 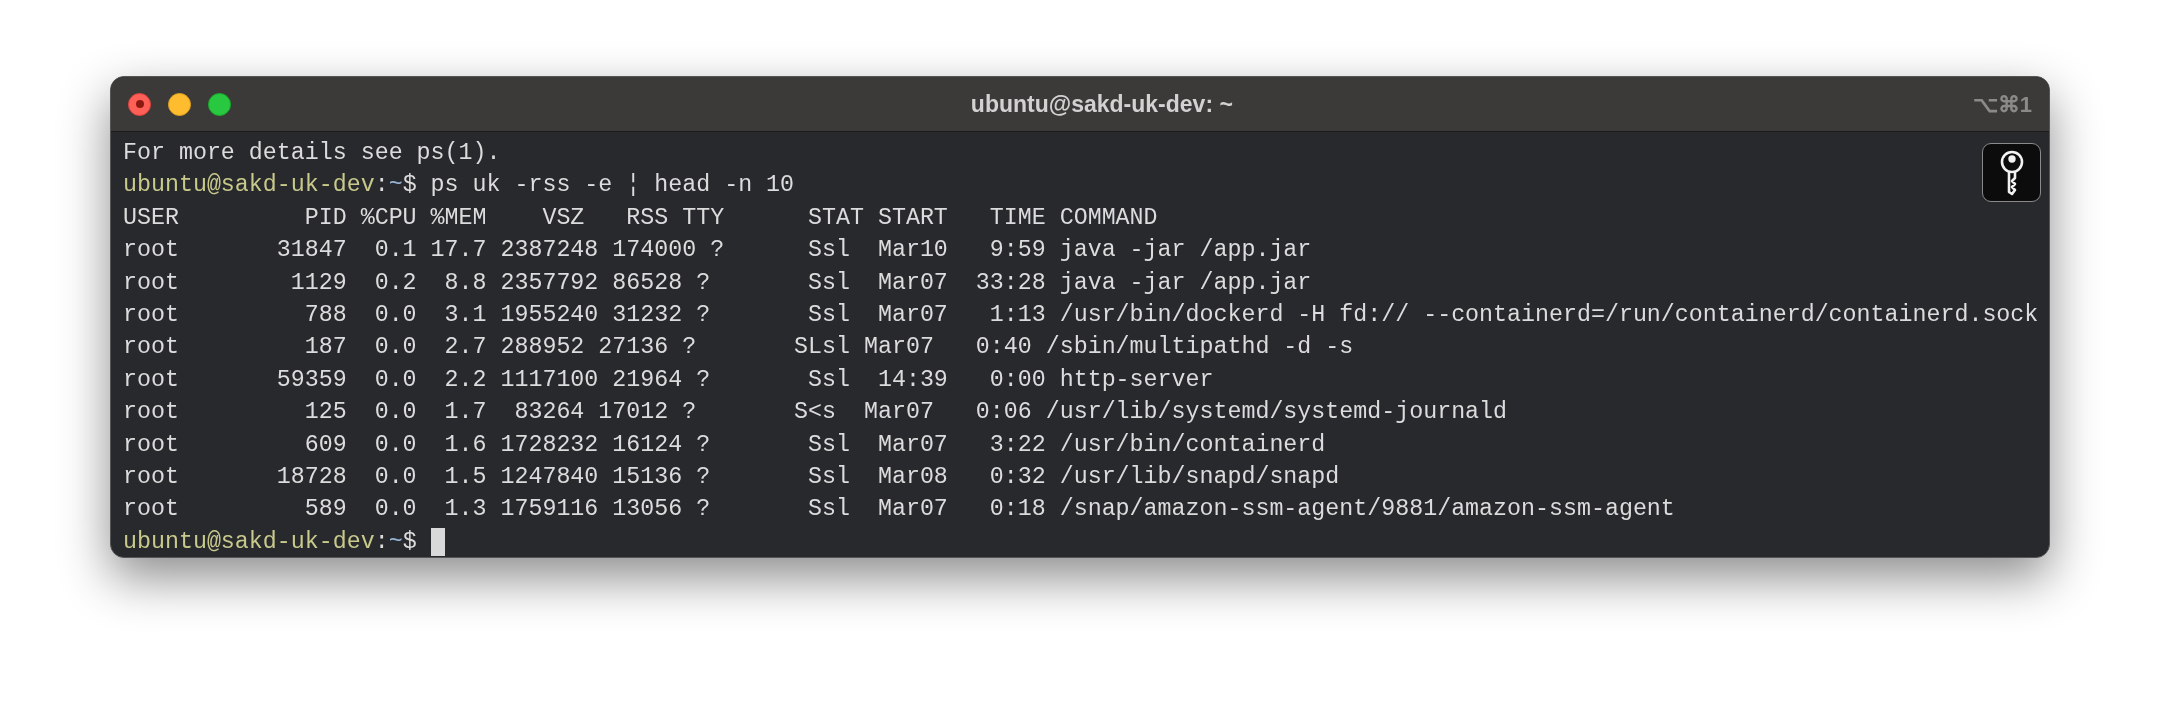 What do you see at coordinates (738, 348) in the screenshot?
I see `output-line: root 187 0.0 2.7 288952 27136 ? SLsl Mar07 0:40 /sbin/multipathd -d -s` at bounding box center [738, 348].